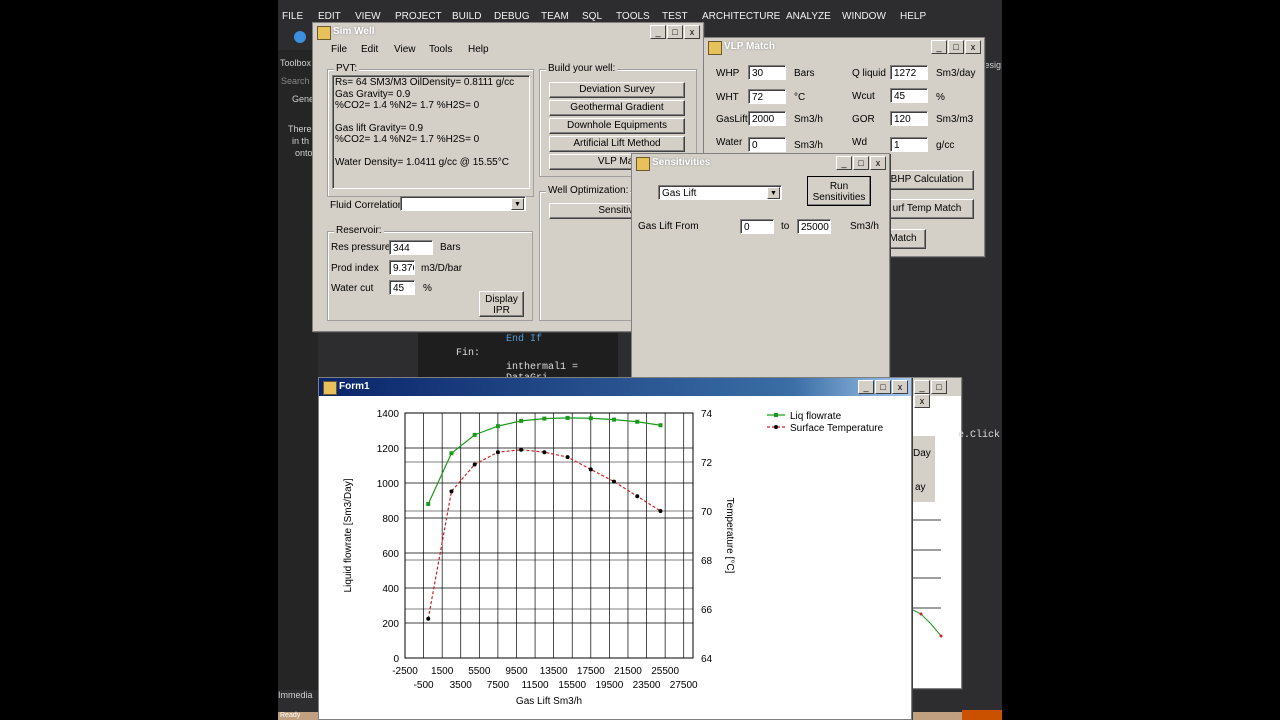 This screenshot has width=1280, height=720. Describe the element at coordinates (329, 16) in the screenshot. I see `vs-menu-edit: EDIT` at that location.